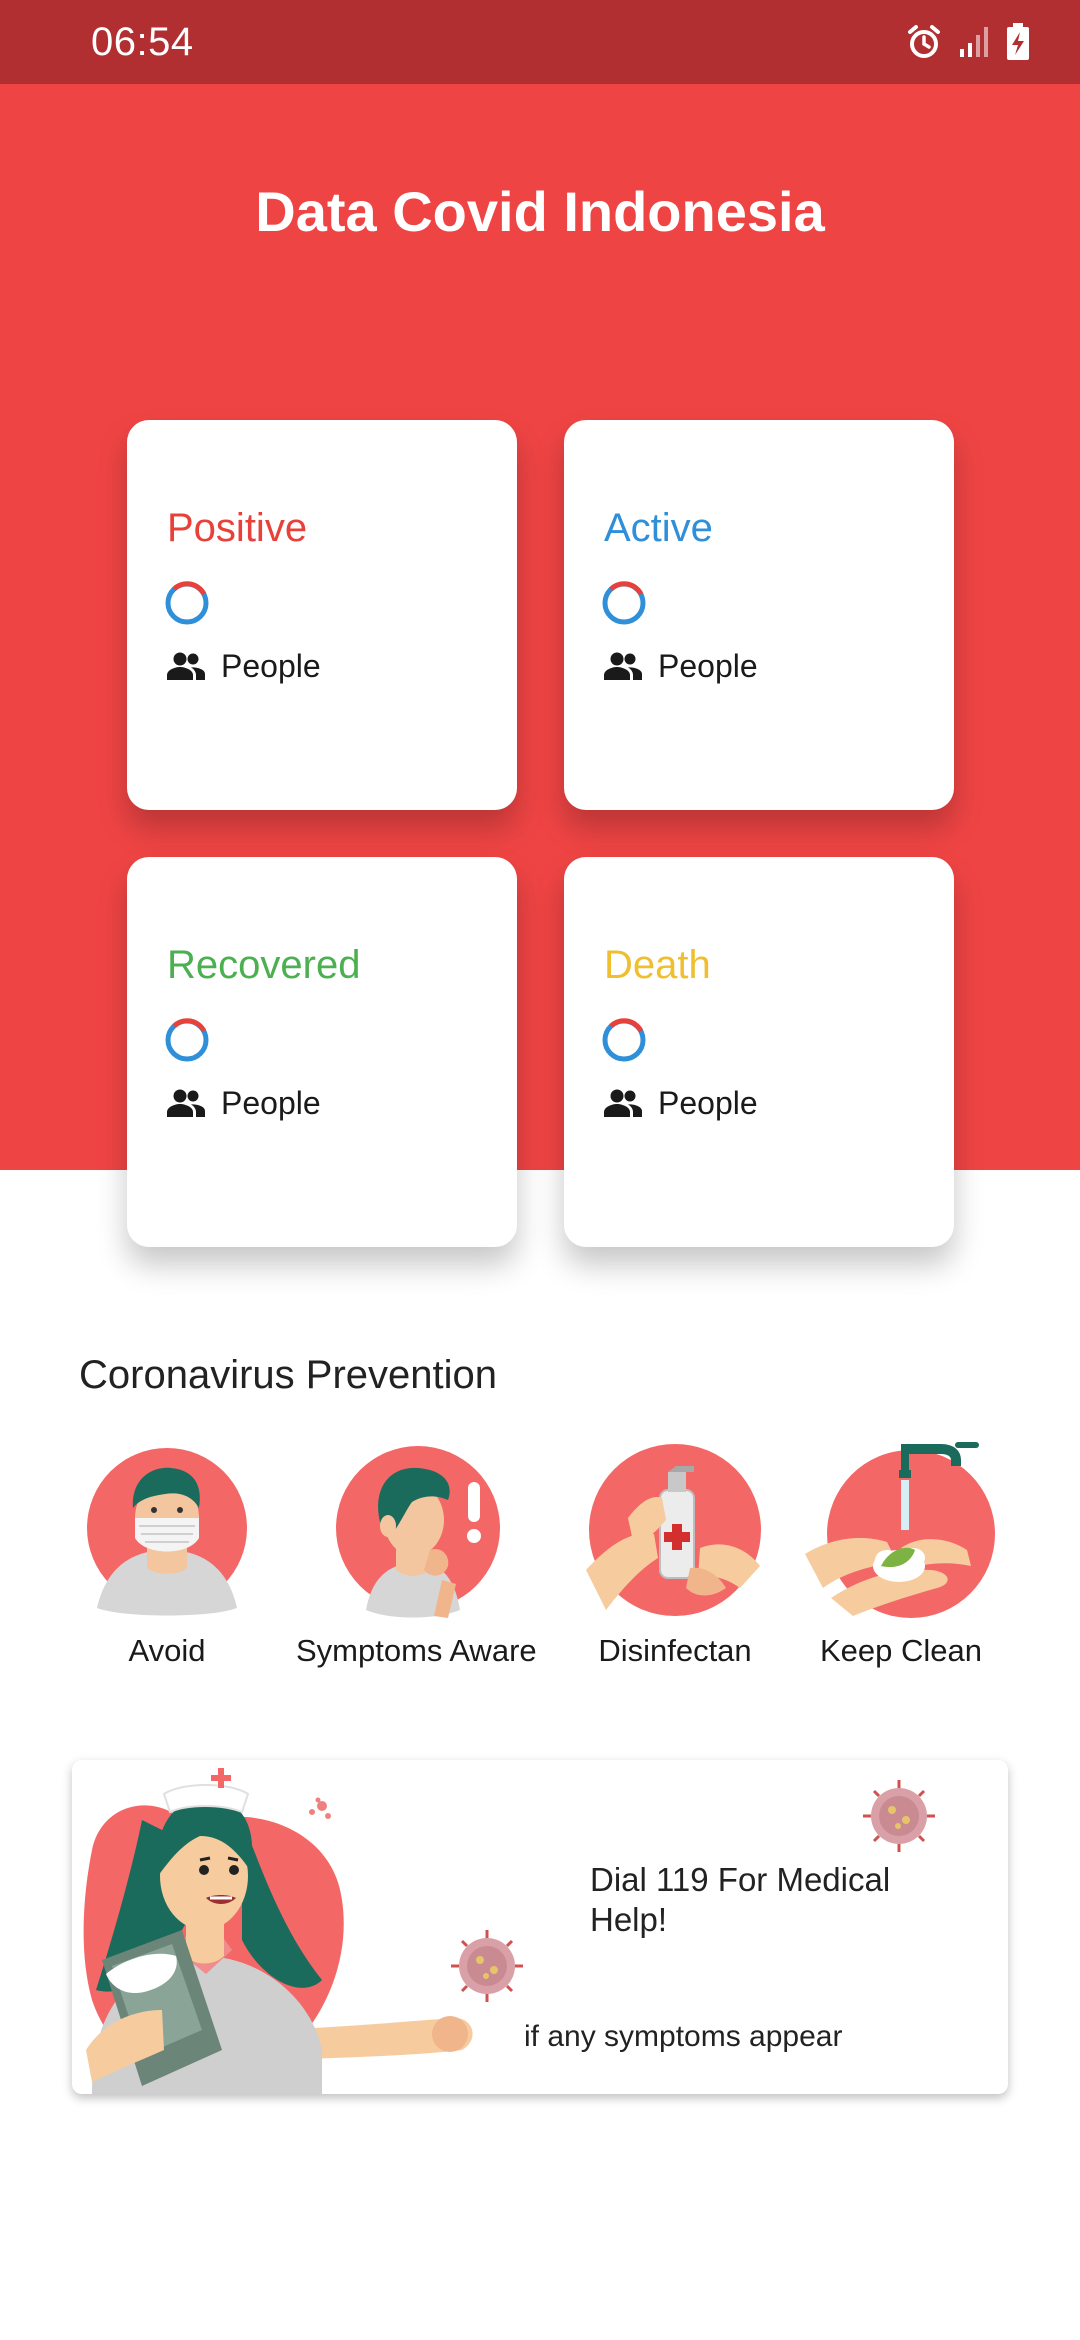 The width and height of the screenshot is (1080, 2340). I want to click on stat-card-label: Recovered, so click(264, 965).